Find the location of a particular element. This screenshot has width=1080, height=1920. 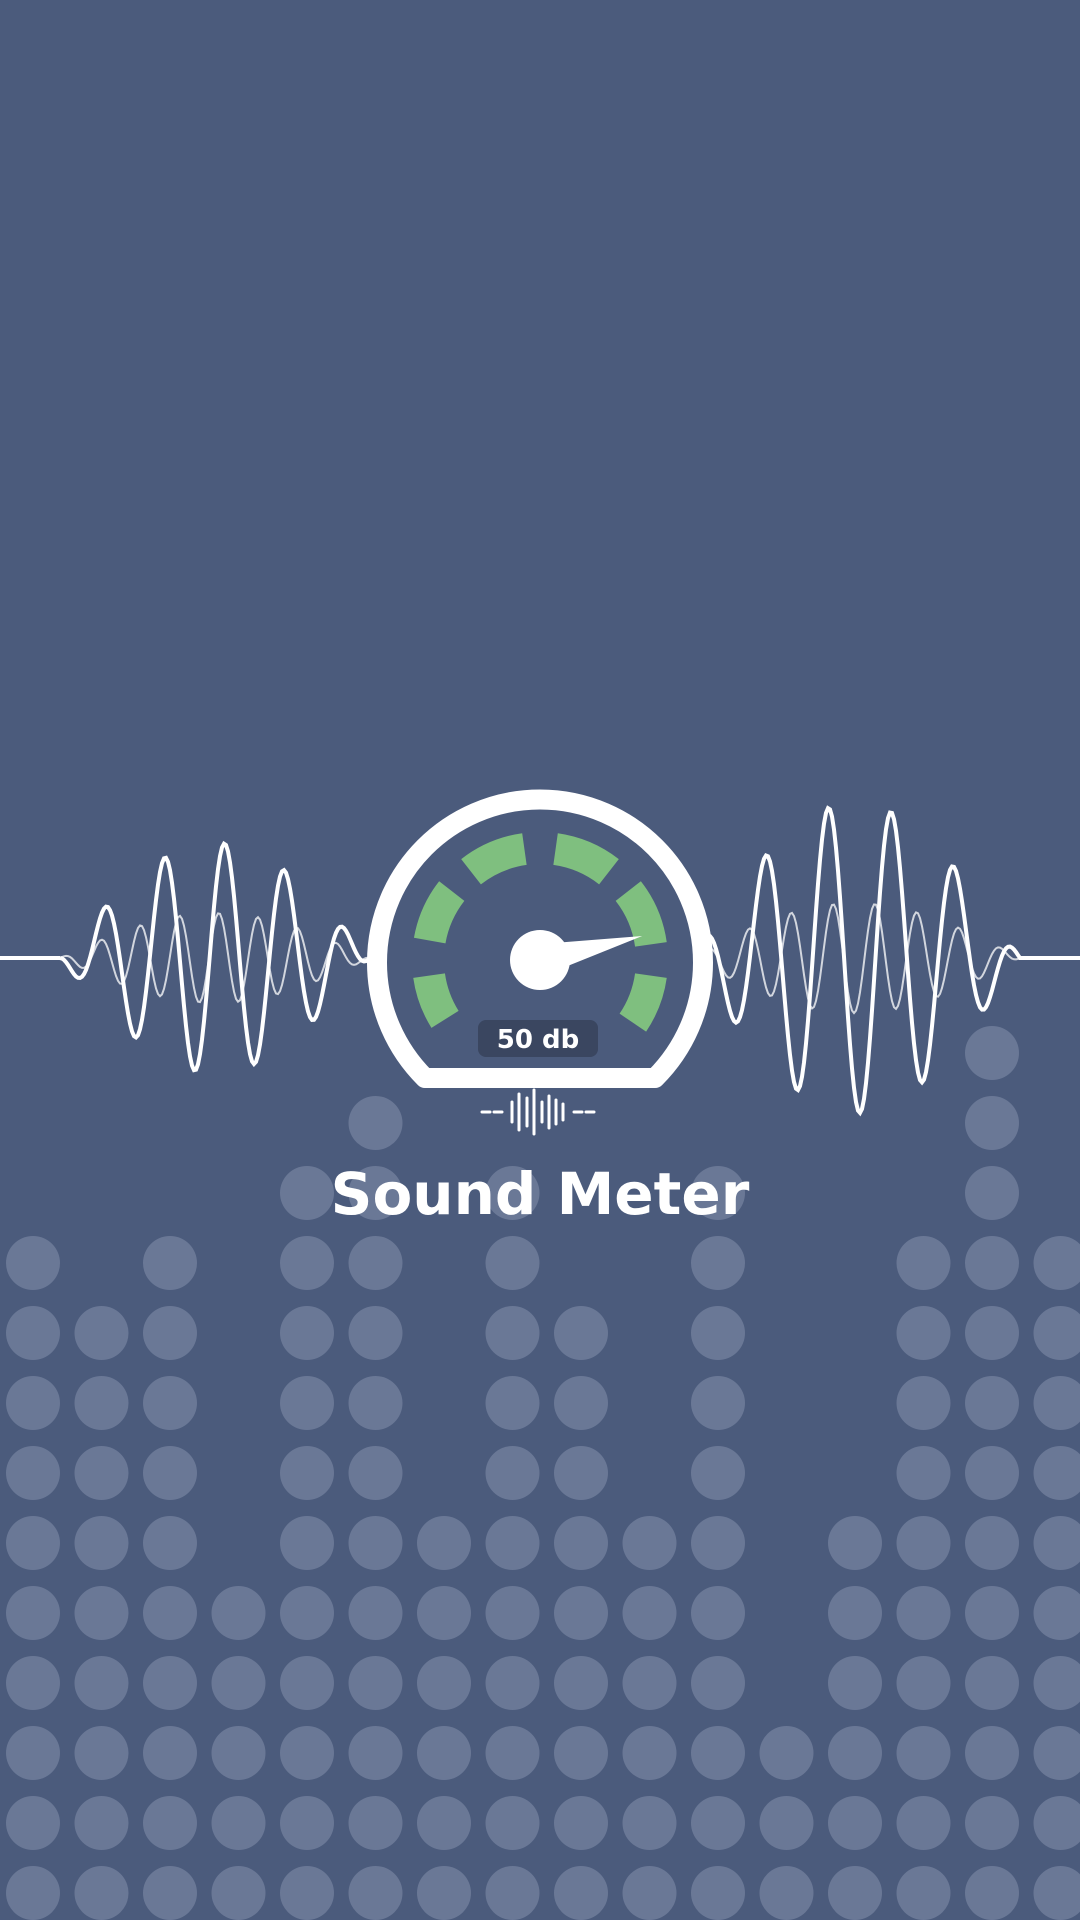

app-title: Sound Meter is located at coordinates (540, 1194).